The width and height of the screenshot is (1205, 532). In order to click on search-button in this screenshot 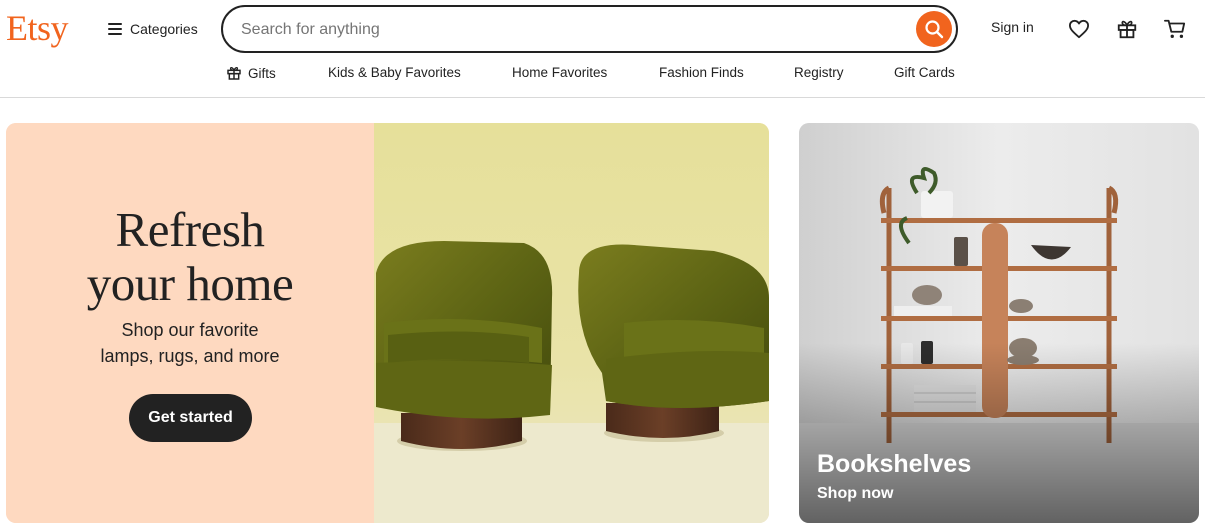, I will do `click(934, 29)`.